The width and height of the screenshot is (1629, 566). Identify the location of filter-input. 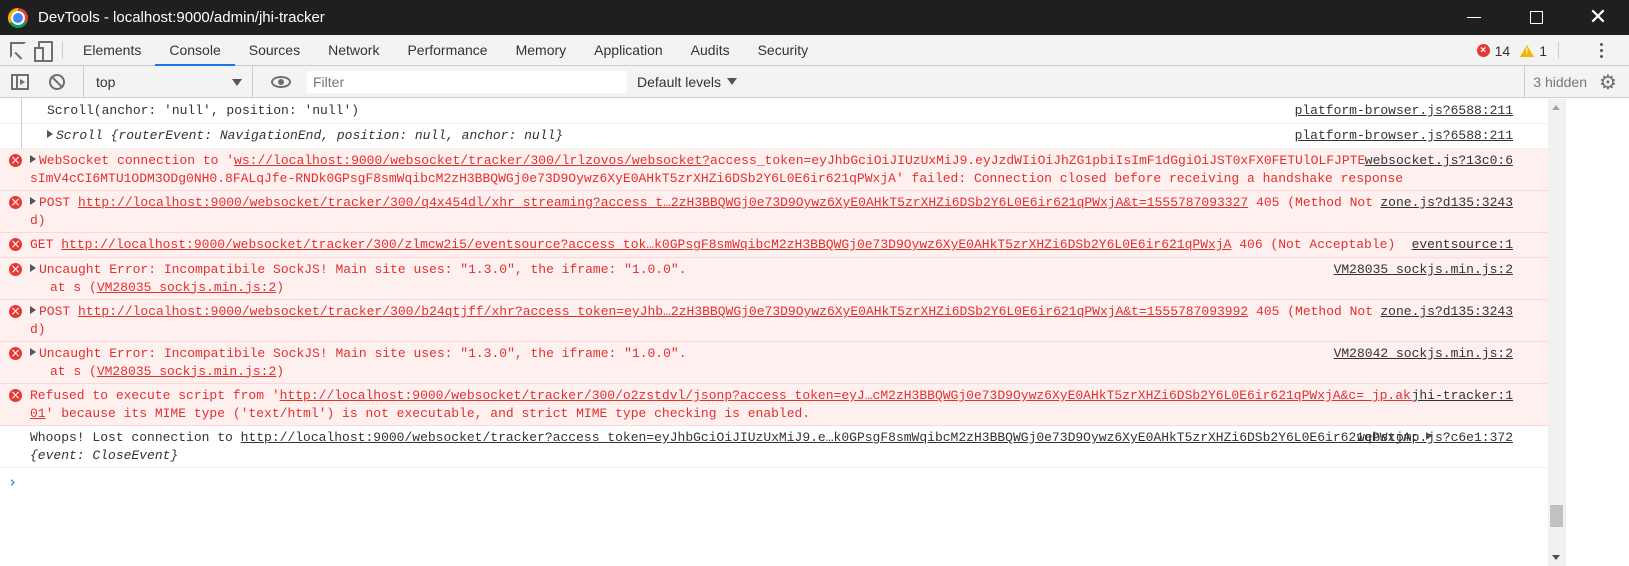
(467, 81).